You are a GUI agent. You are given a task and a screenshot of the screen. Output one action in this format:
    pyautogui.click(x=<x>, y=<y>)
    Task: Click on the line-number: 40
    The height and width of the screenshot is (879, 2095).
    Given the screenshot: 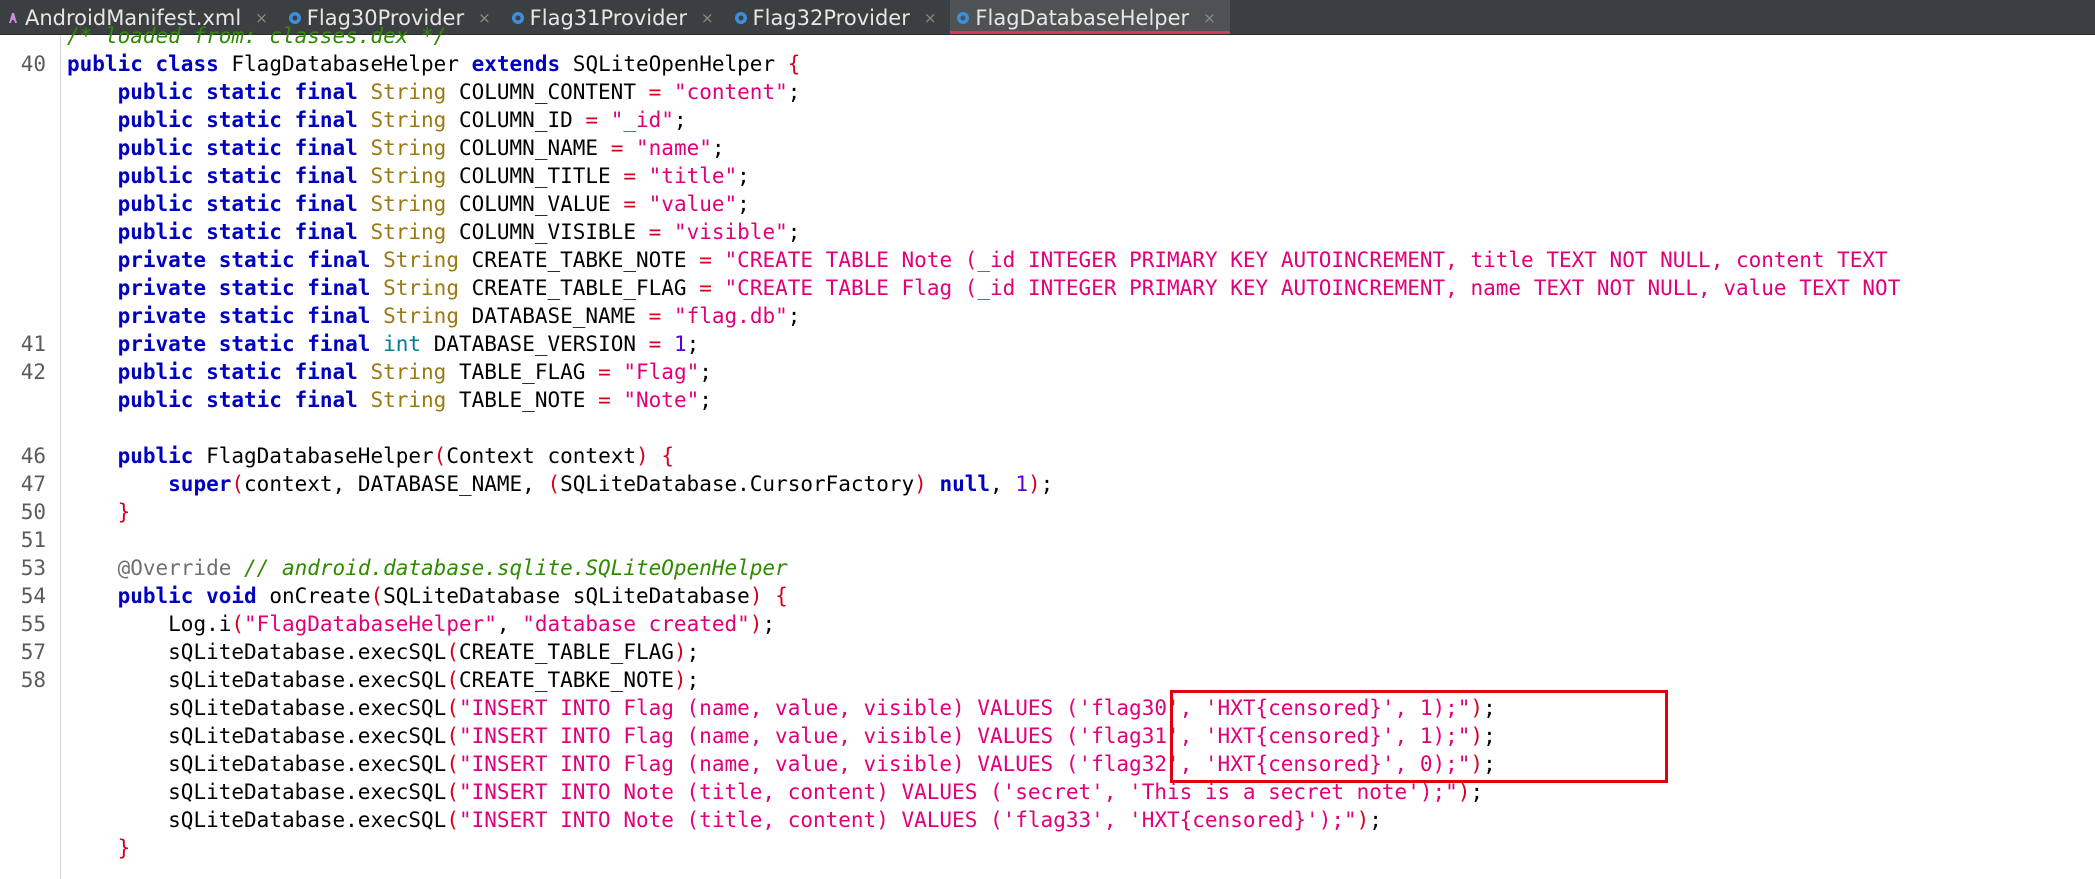 What is the action you would take?
    pyautogui.click(x=33, y=64)
    